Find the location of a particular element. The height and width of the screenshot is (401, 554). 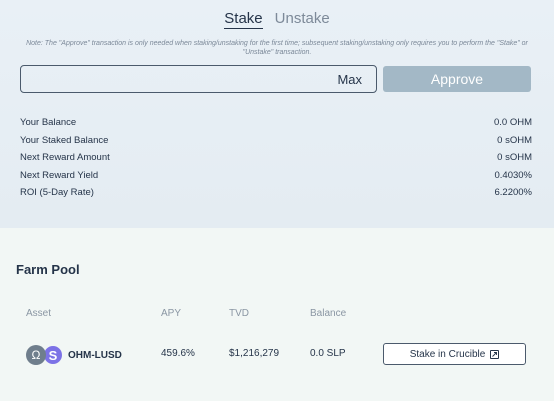

stat-row-reward-amount: Next Reward Amount 0 sOHM is located at coordinates (276, 158).